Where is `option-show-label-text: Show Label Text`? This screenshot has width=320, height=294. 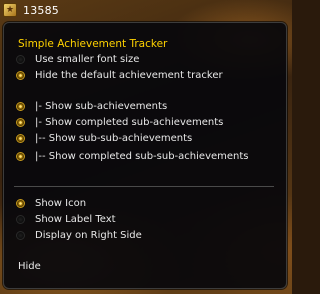 option-show-label-text: Show Label Text is located at coordinates (66, 219).